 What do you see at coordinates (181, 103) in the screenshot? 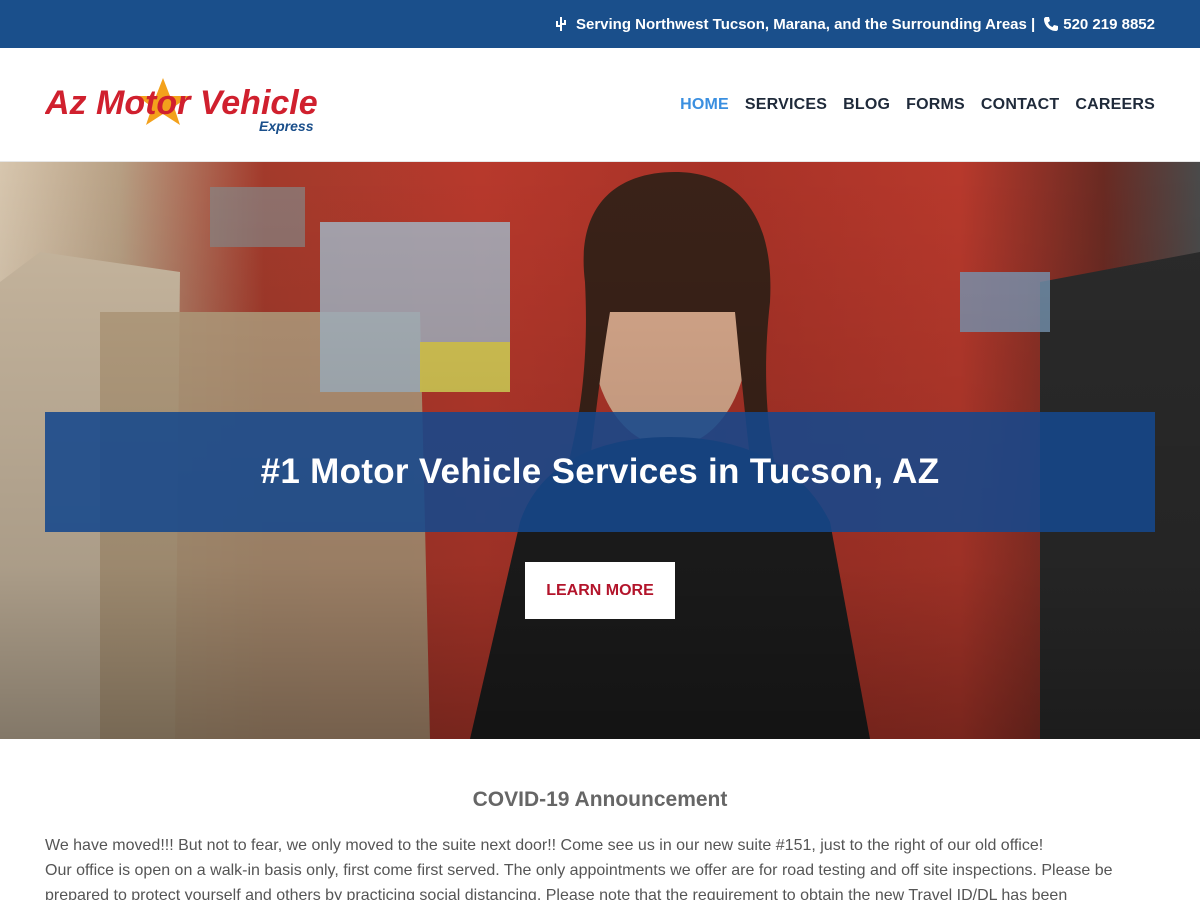
I see `logo-text-main: Az Motor Vehicle` at bounding box center [181, 103].